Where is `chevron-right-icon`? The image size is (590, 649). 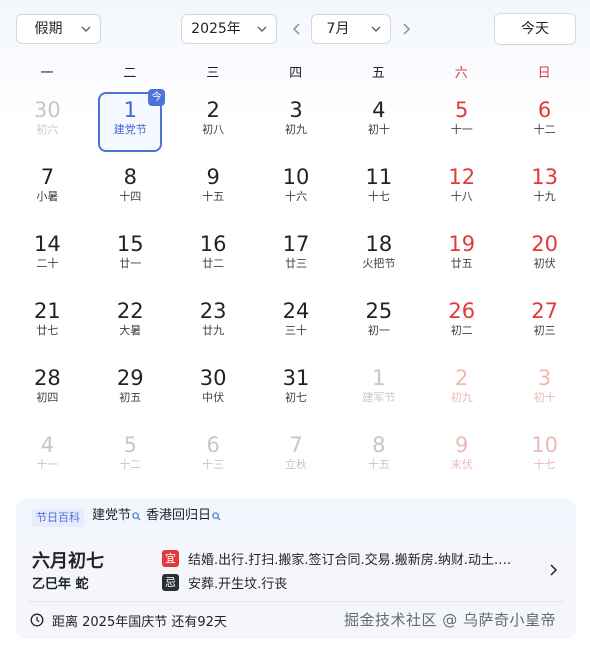 chevron-right-icon is located at coordinates (553, 570).